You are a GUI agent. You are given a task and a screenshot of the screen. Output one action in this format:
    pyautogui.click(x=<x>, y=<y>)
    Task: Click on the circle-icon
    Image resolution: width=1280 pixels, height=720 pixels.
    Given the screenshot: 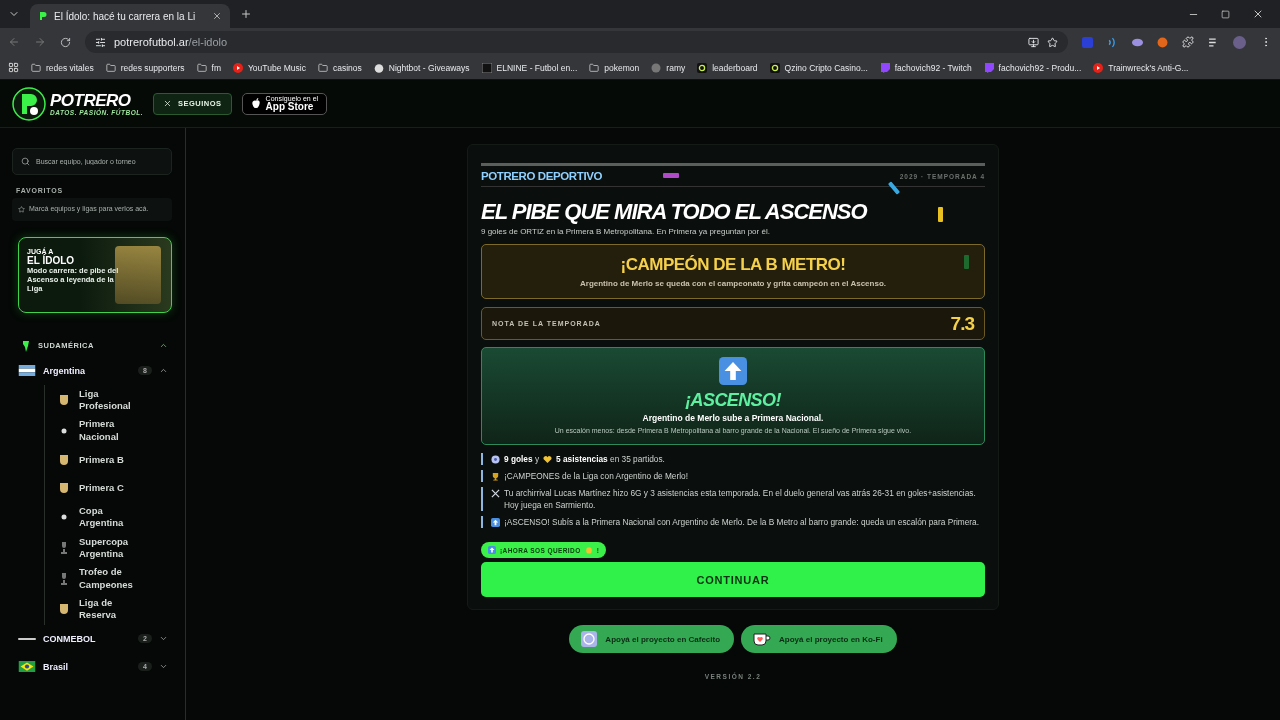 What is the action you would take?
    pyautogui.click(x=656, y=67)
    